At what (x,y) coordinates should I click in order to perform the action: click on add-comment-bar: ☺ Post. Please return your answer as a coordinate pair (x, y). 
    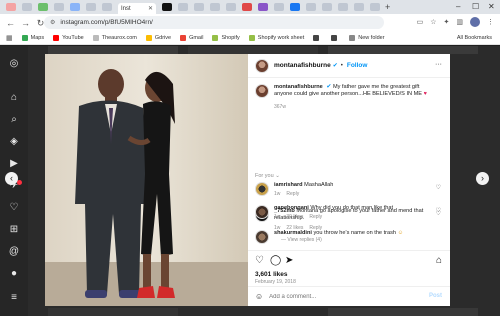
    Looking at the image, I should click on (349, 296).